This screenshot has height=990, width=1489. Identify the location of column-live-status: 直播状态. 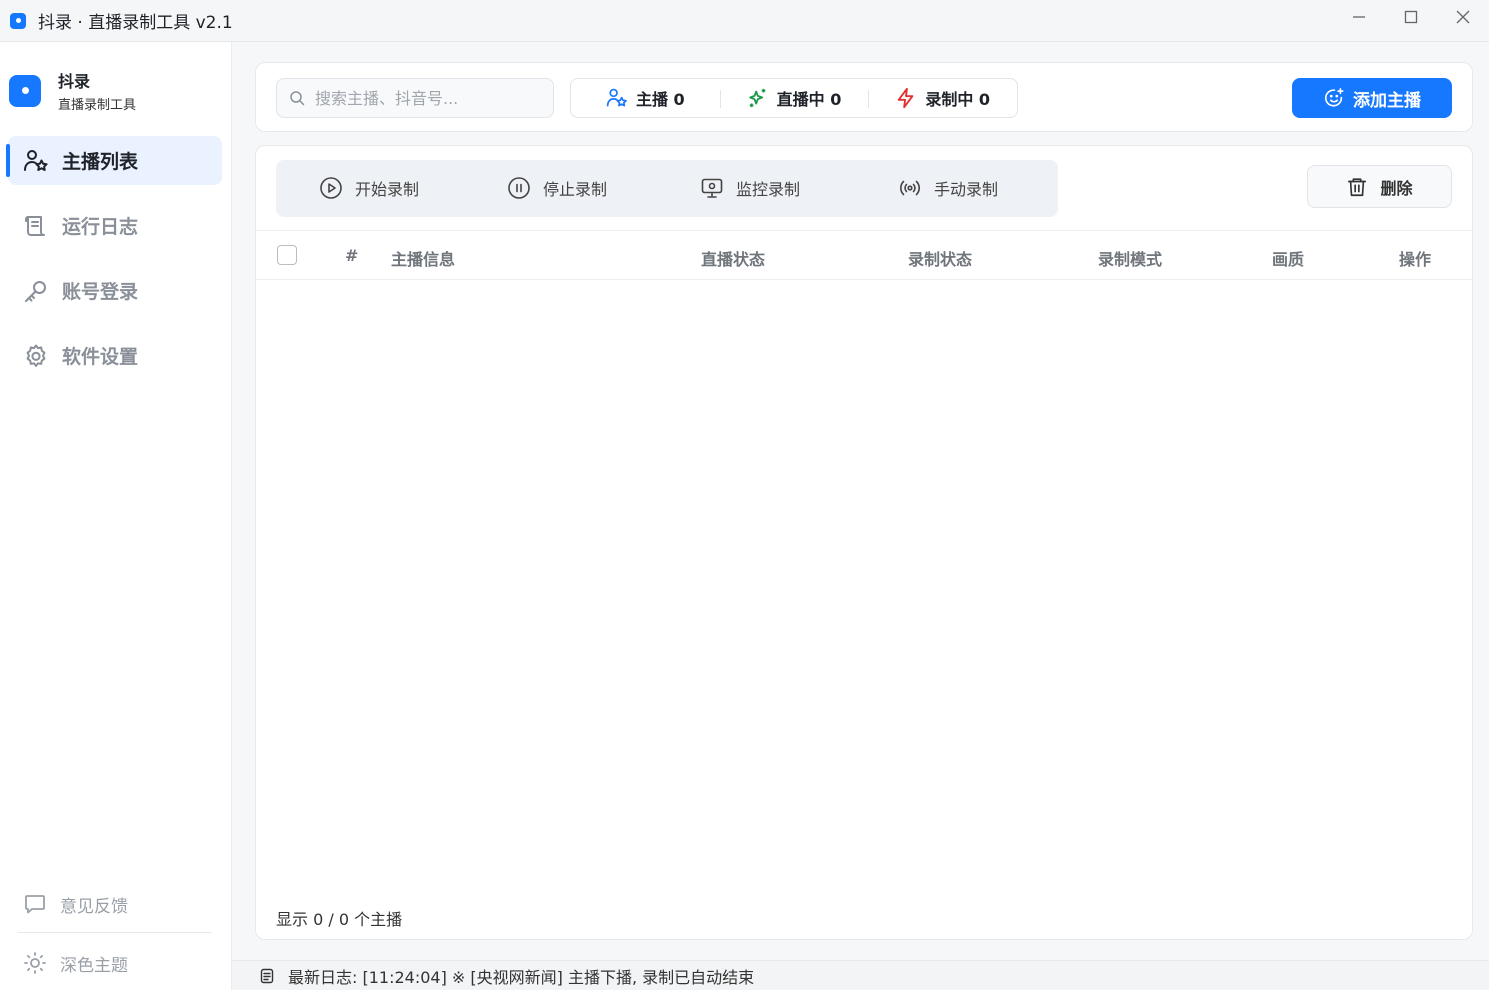
(733, 259).